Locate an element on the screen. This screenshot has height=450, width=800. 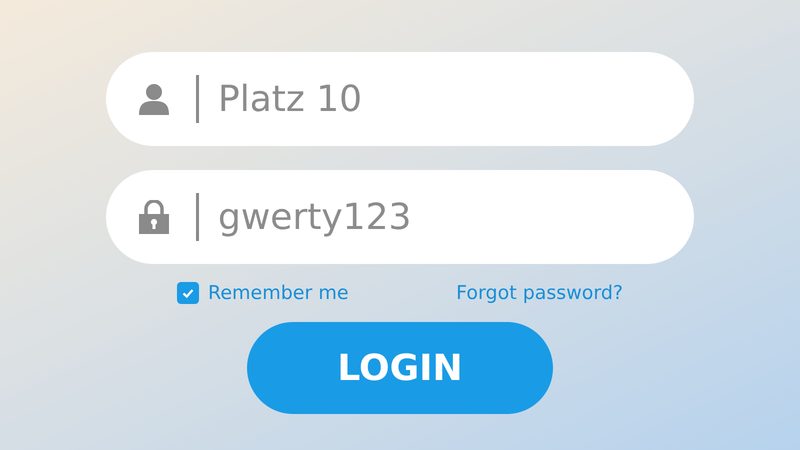
field-value: gwerty123 is located at coordinates (315, 217).